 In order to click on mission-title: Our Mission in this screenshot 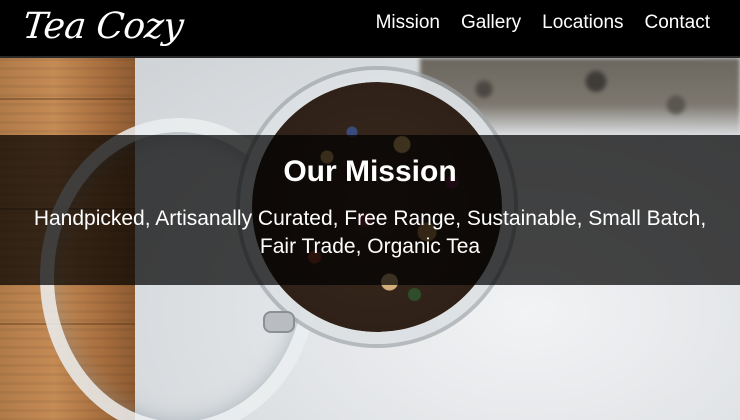, I will do `click(370, 171)`.